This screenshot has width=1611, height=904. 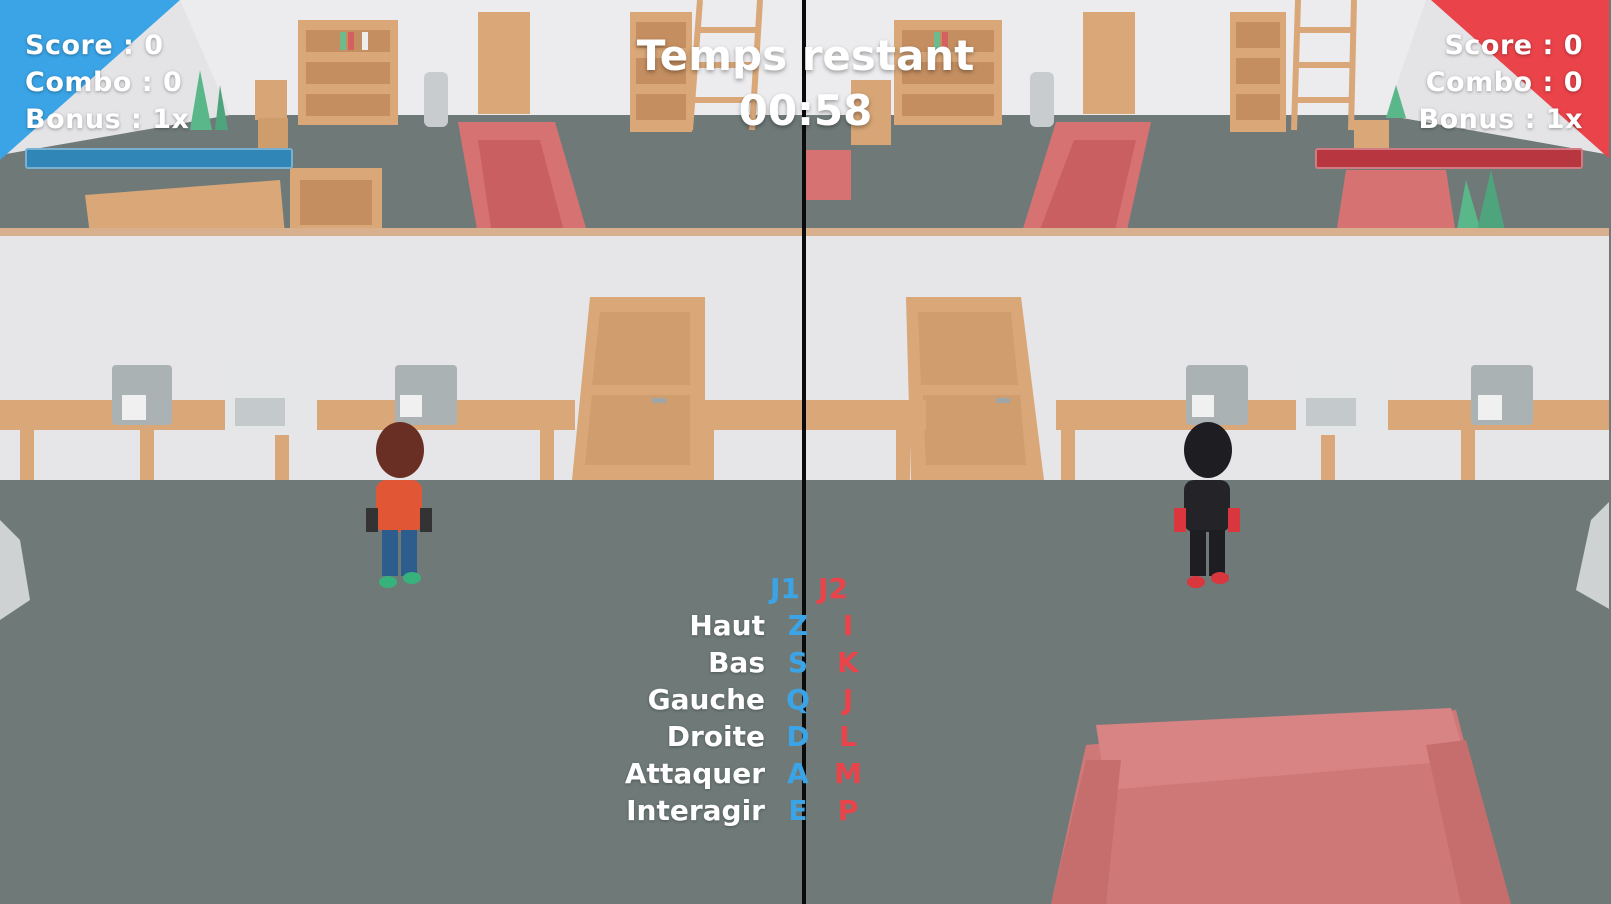 I want to click on header-j2: J2, so click(x=833, y=588).